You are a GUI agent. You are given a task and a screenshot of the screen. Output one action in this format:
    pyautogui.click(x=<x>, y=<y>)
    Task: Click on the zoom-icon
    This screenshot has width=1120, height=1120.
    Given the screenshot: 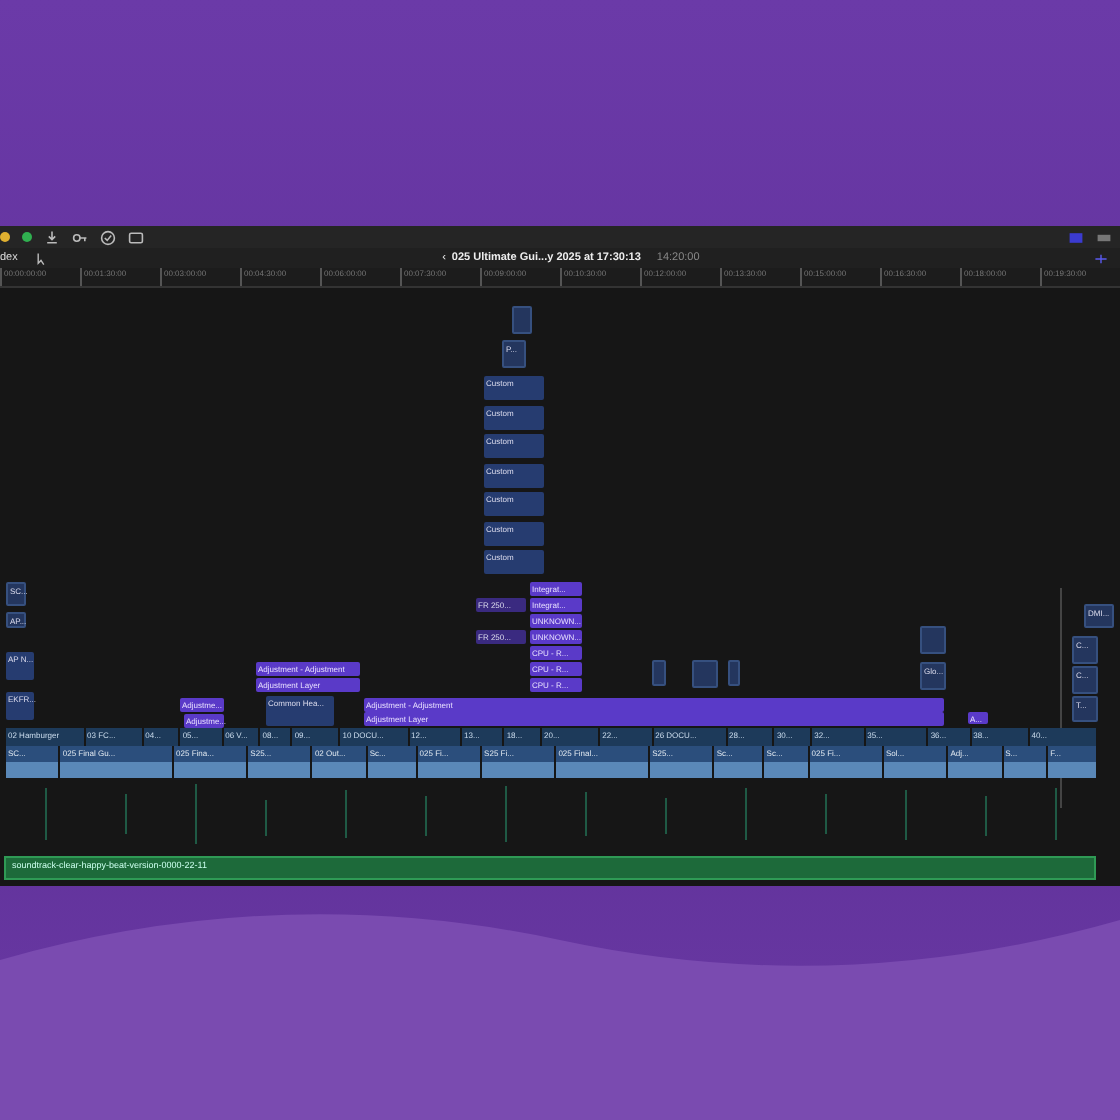 What is the action you would take?
    pyautogui.click(x=27, y=237)
    